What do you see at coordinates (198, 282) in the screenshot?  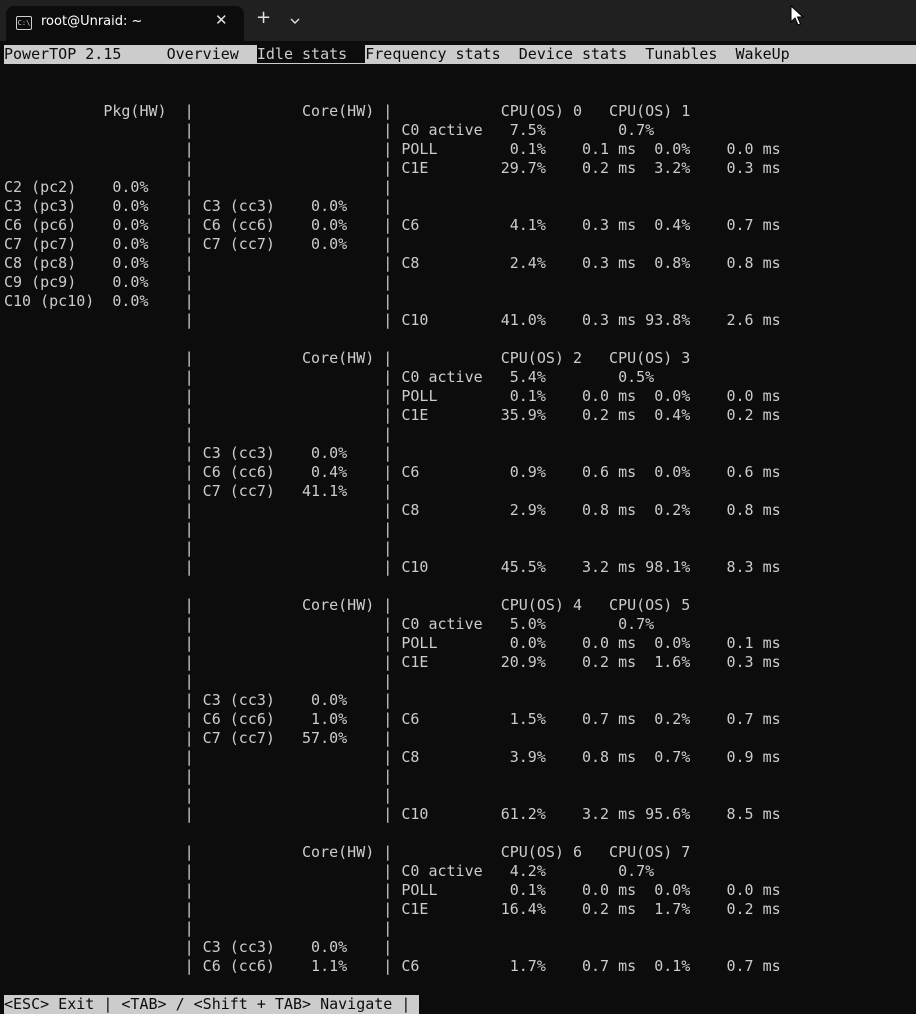 I see `terminal-line: C9 (pc9) 0.0% | |` at bounding box center [198, 282].